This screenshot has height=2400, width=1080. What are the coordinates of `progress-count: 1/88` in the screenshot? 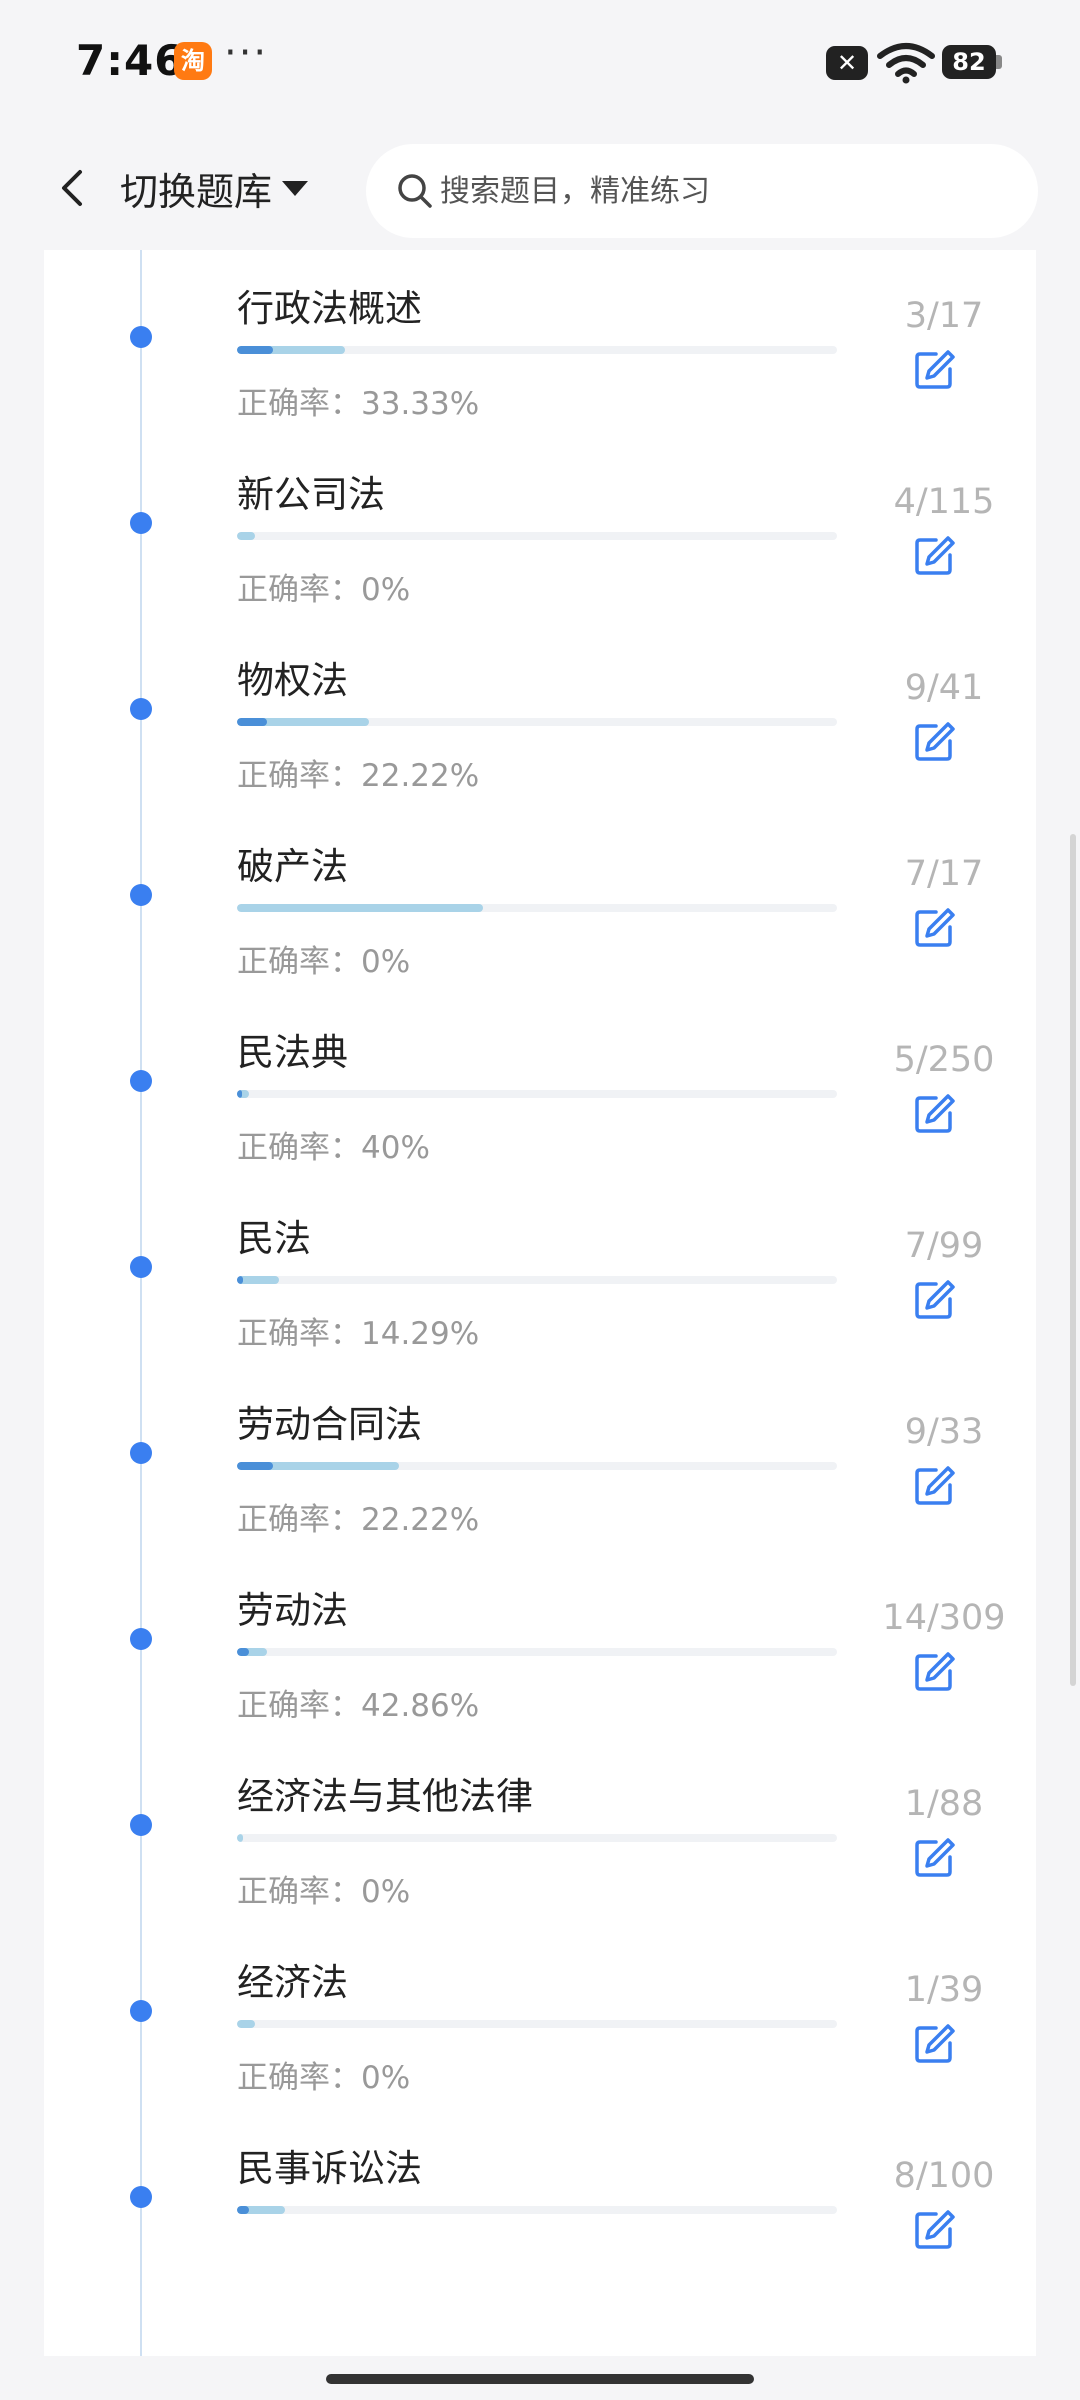 It's located at (944, 1804).